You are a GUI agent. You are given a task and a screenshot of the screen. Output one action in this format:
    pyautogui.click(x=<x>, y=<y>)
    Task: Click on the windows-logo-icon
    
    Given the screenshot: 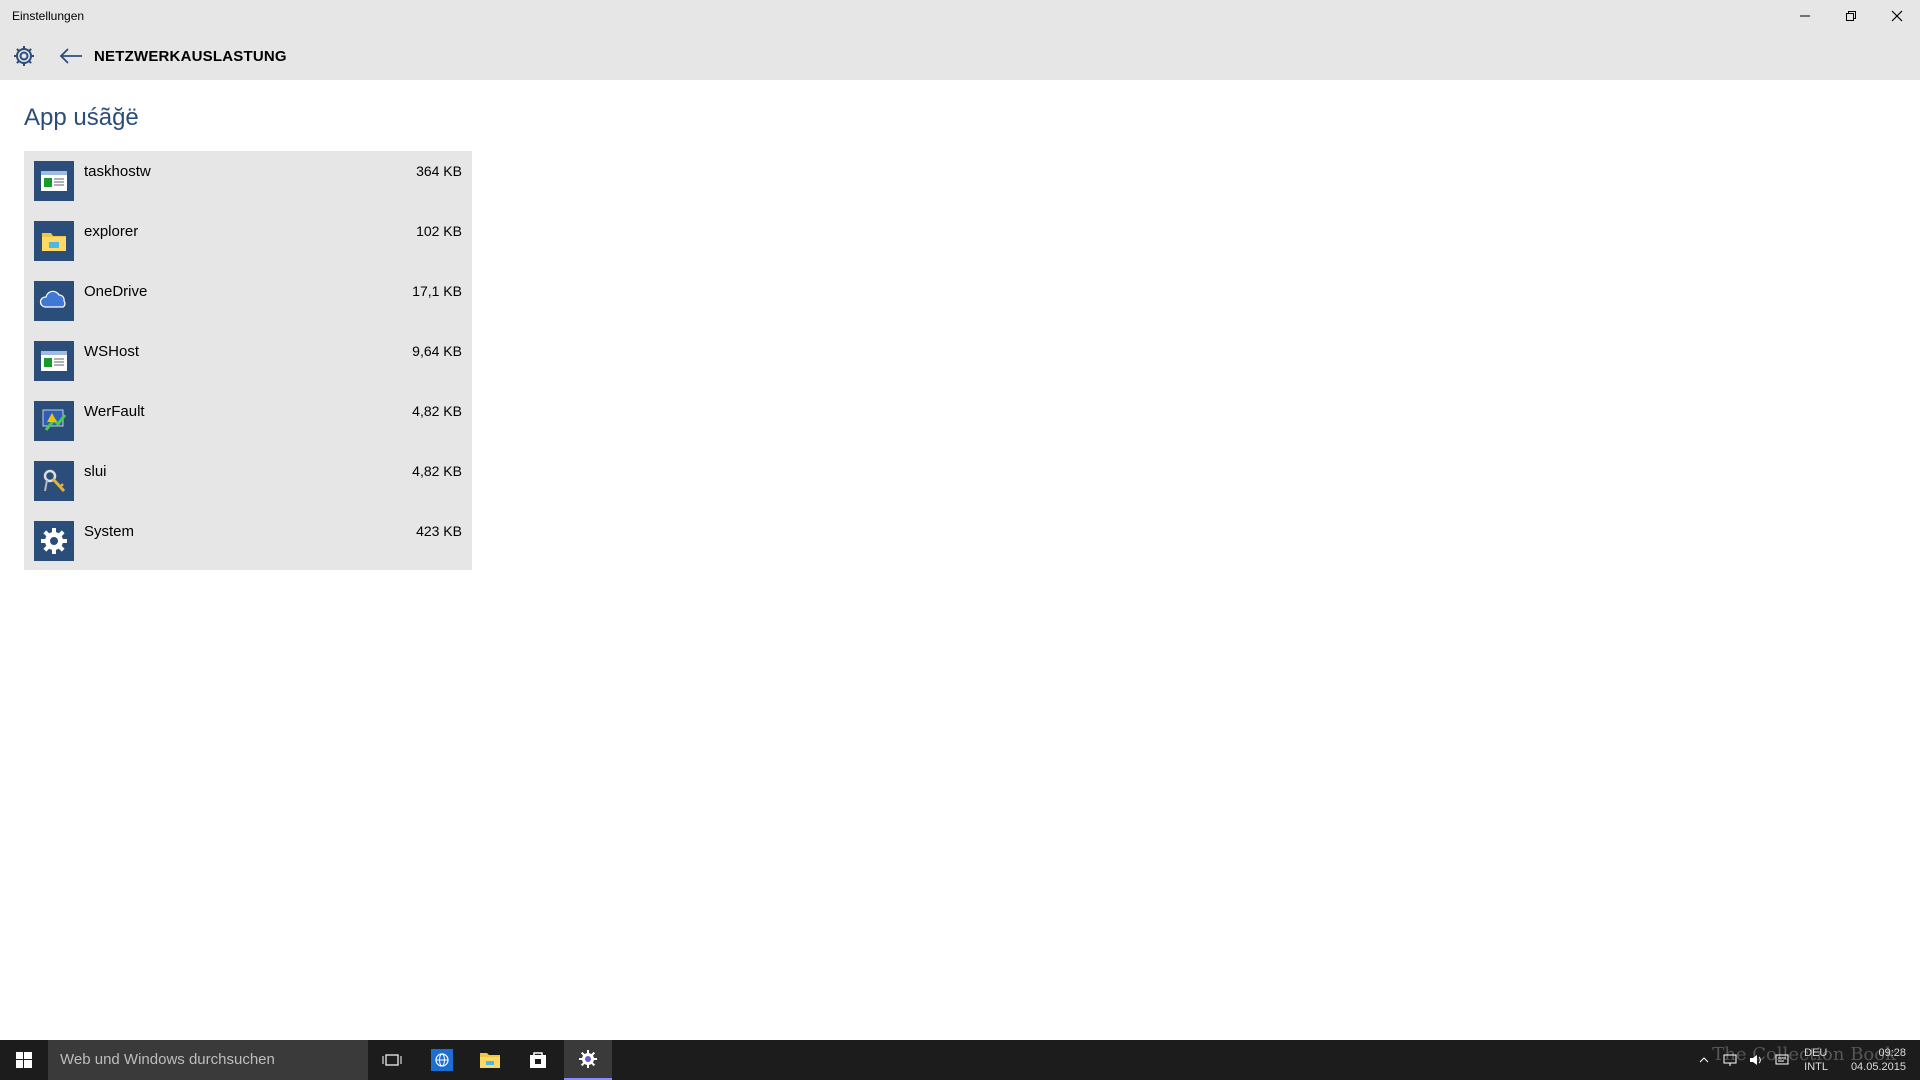 What is the action you would take?
    pyautogui.click(x=24, y=1060)
    